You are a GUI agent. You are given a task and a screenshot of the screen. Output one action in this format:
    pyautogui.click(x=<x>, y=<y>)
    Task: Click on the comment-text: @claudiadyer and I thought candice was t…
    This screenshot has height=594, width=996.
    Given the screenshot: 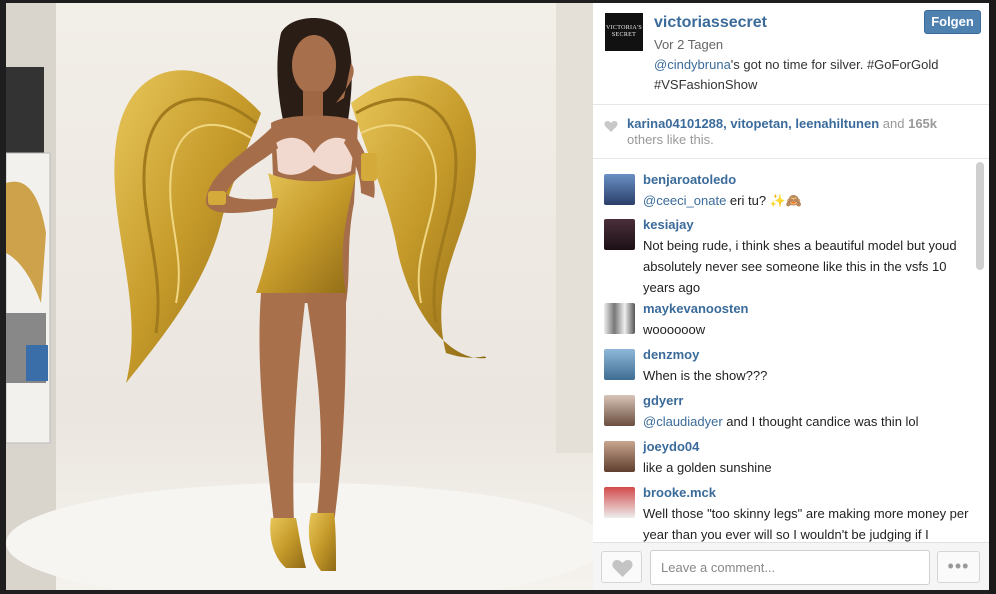 What is the action you would take?
    pyautogui.click(x=807, y=421)
    